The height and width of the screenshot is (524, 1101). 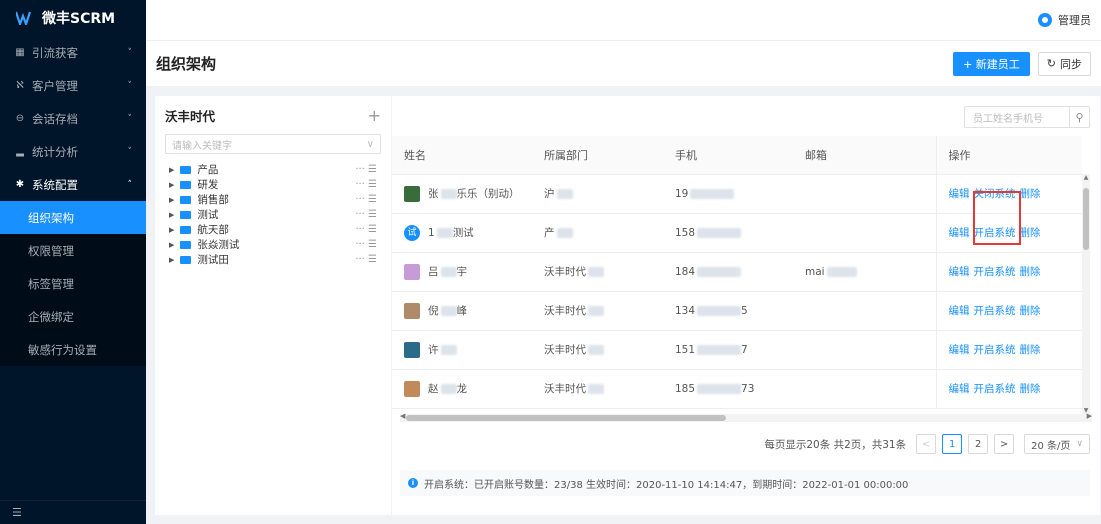 What do you see at coordinates (1008, 155) in the screenshot?
I see `column-header-actions: 操作` at bounding box center [1008, 155].